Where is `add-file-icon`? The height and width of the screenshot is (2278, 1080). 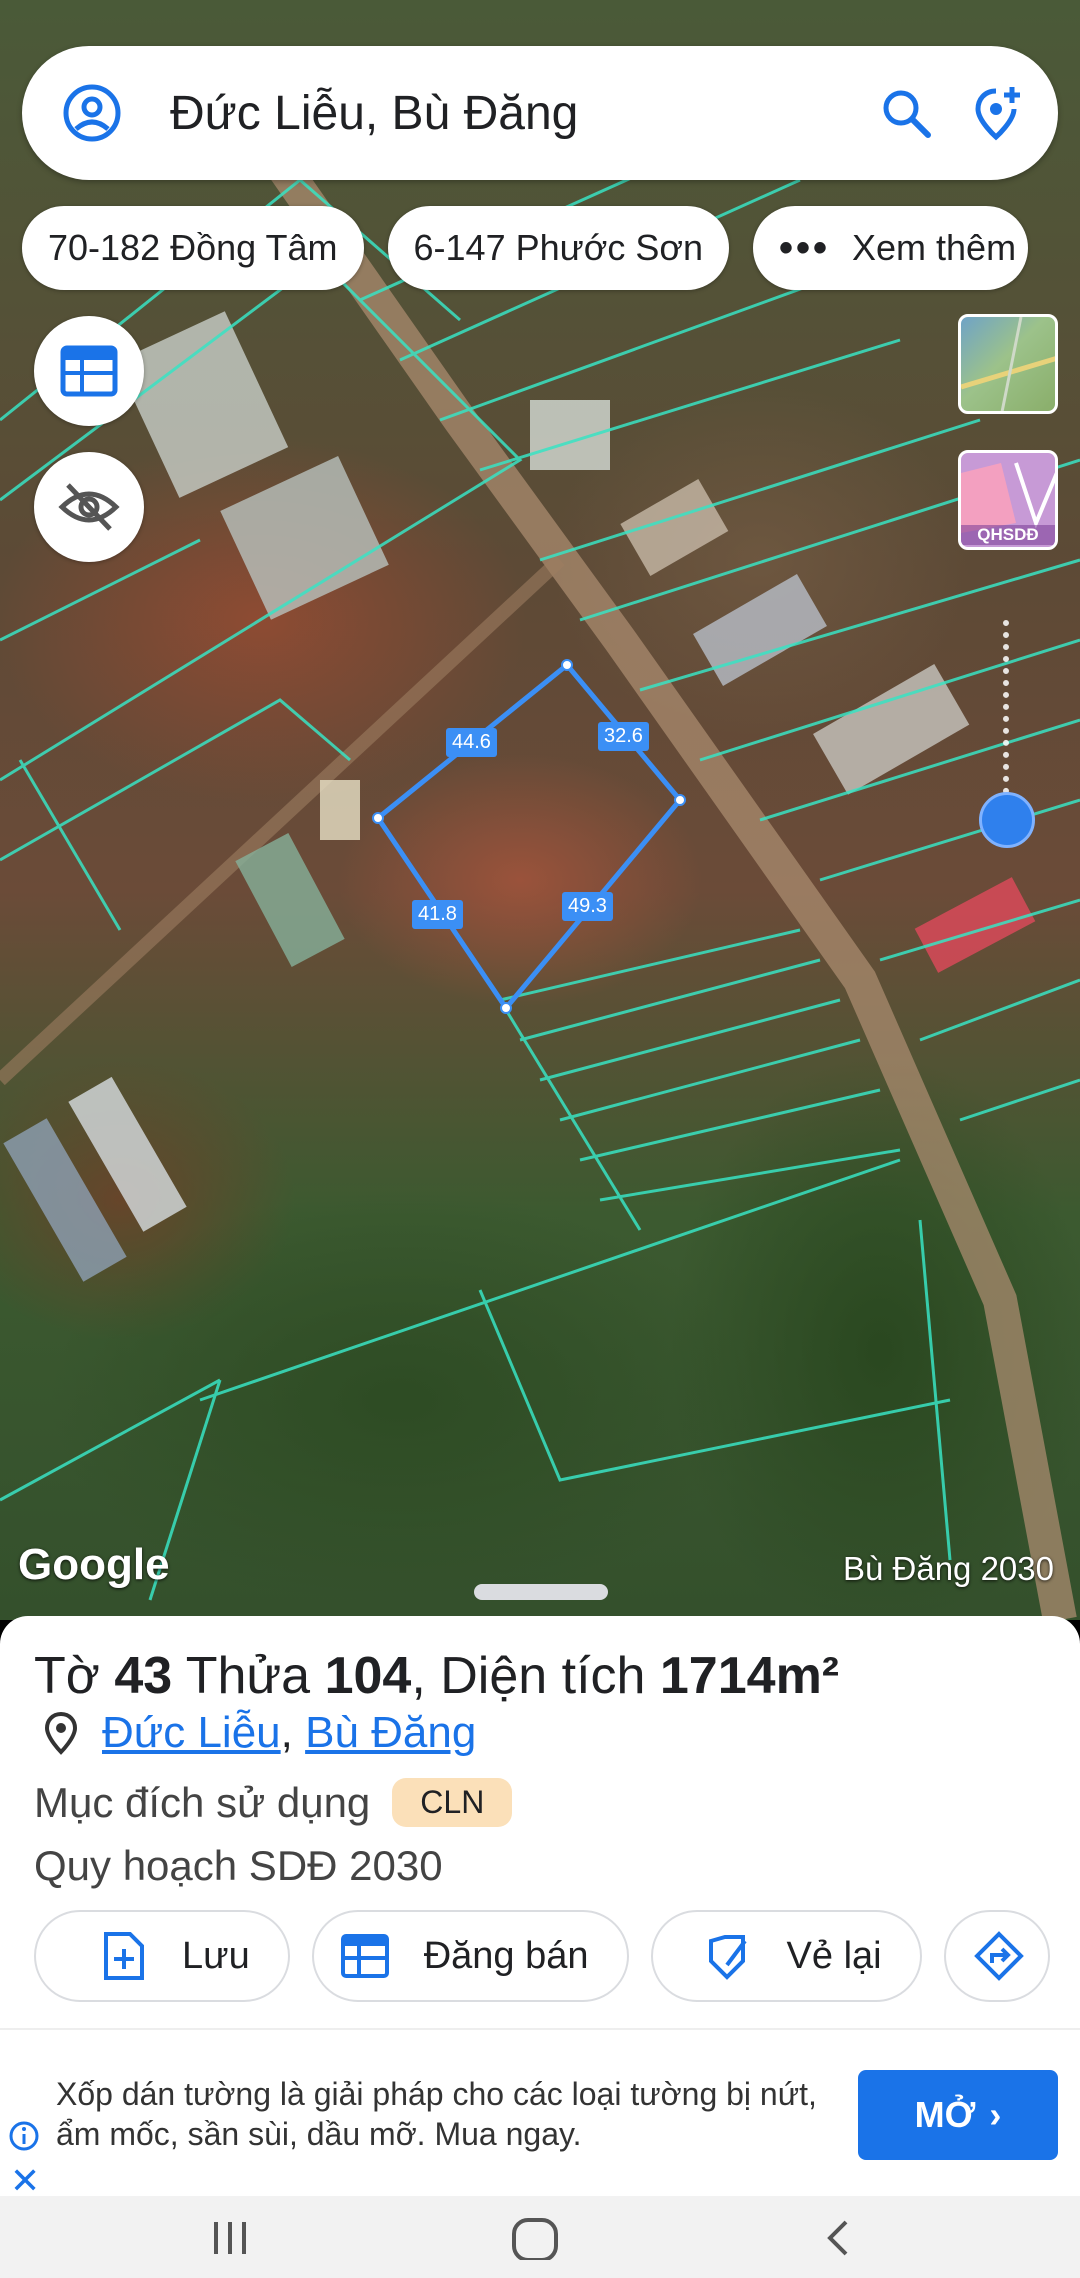
add-file-icon is located at coordinates (124, 1956).